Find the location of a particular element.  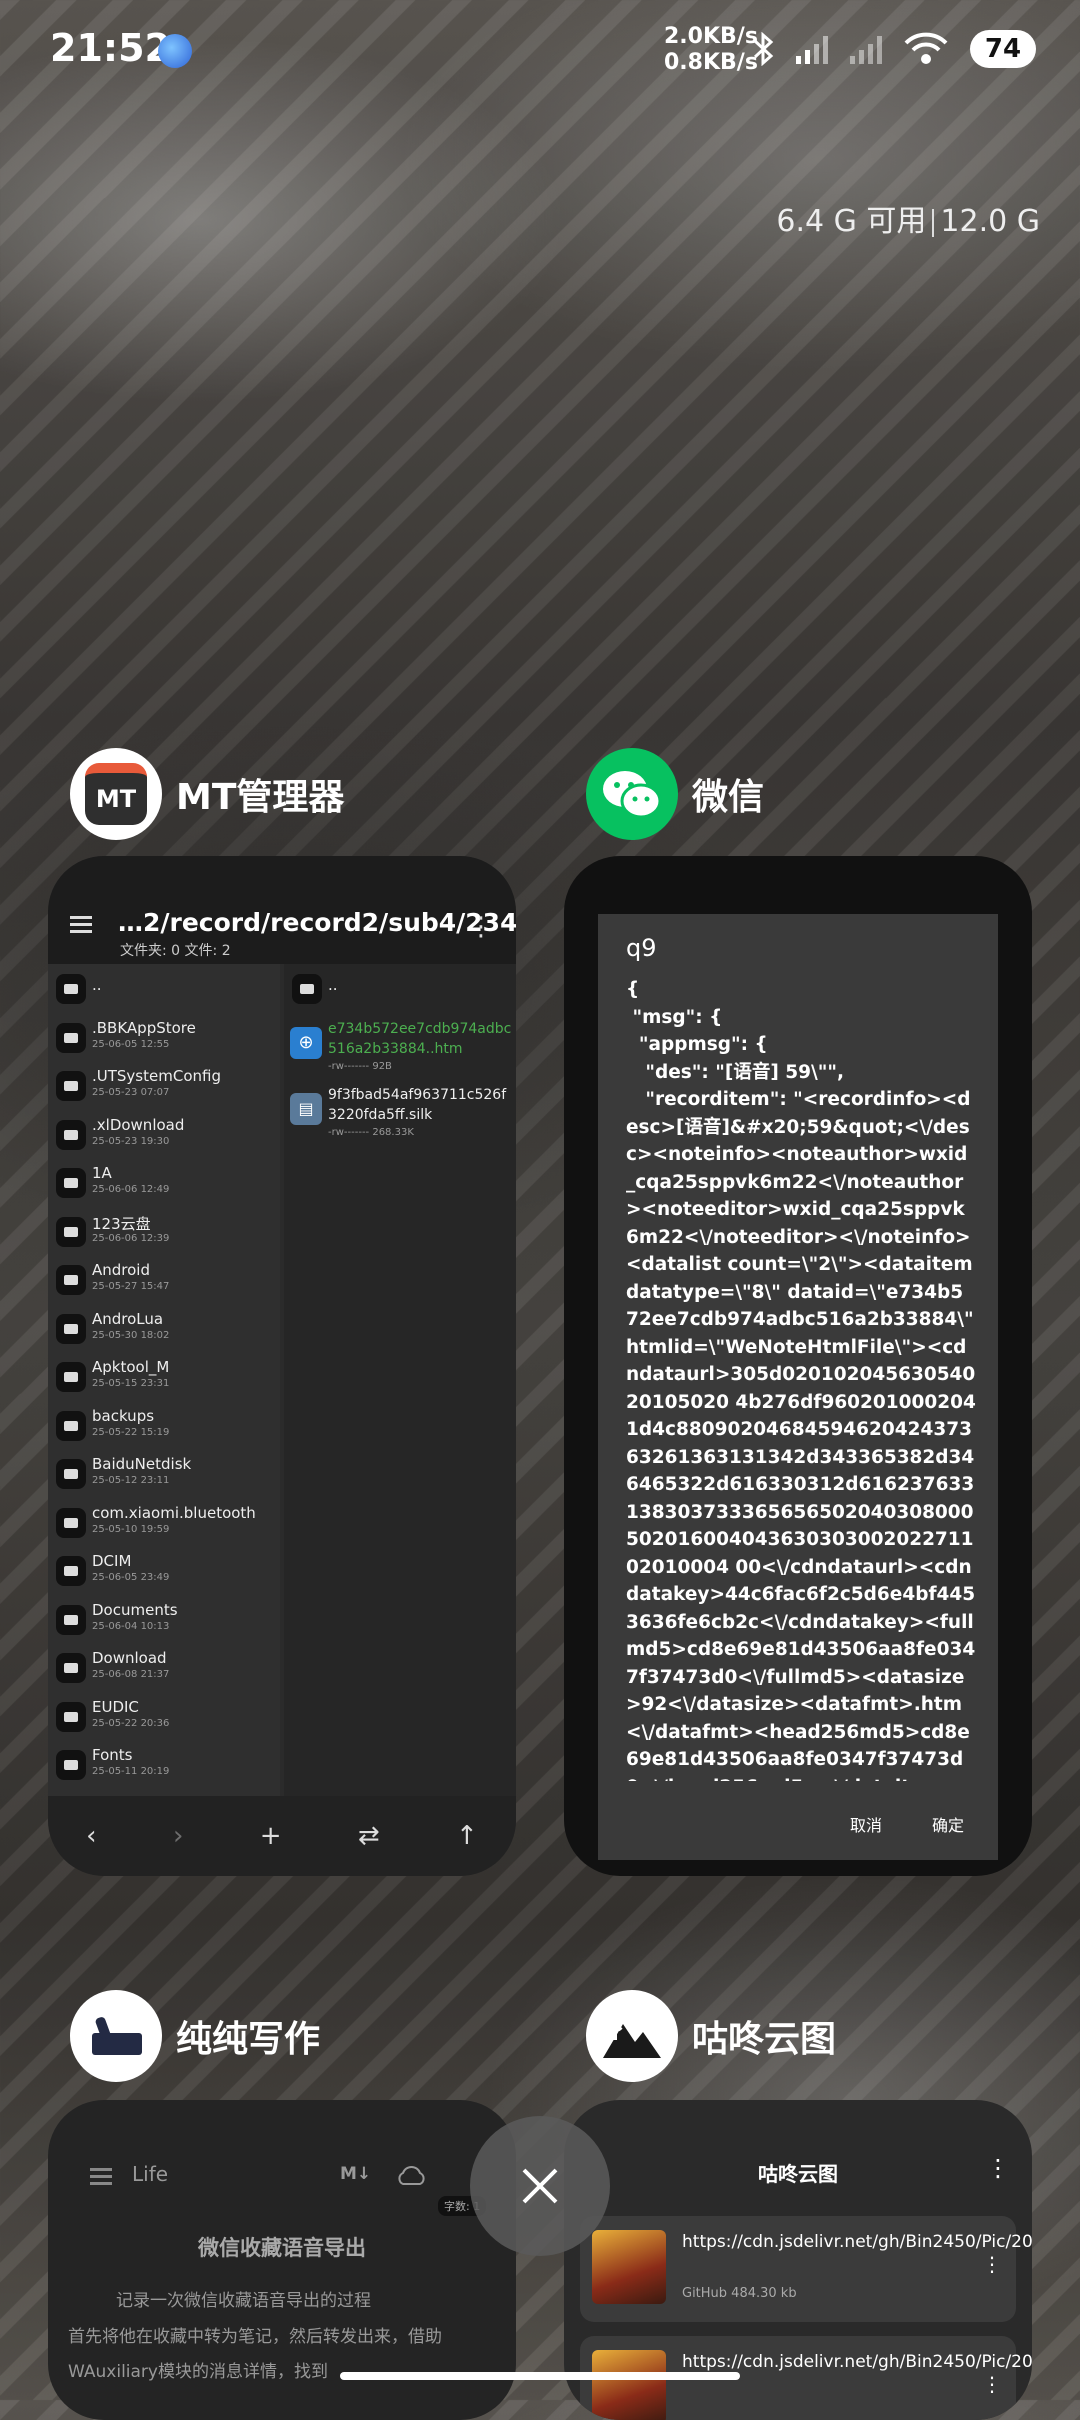

parent-dir: .. is located at coordinates (333, 985).